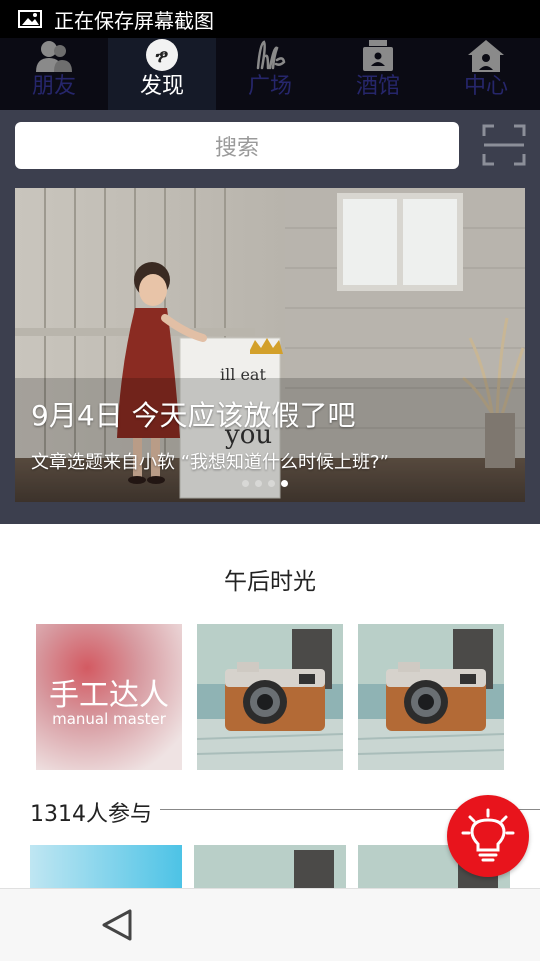 This screenshot has height=961, width=540. Describe the element at coordinates (284, 483) in the screenshot. I see `carousel-dot-active` at that location.